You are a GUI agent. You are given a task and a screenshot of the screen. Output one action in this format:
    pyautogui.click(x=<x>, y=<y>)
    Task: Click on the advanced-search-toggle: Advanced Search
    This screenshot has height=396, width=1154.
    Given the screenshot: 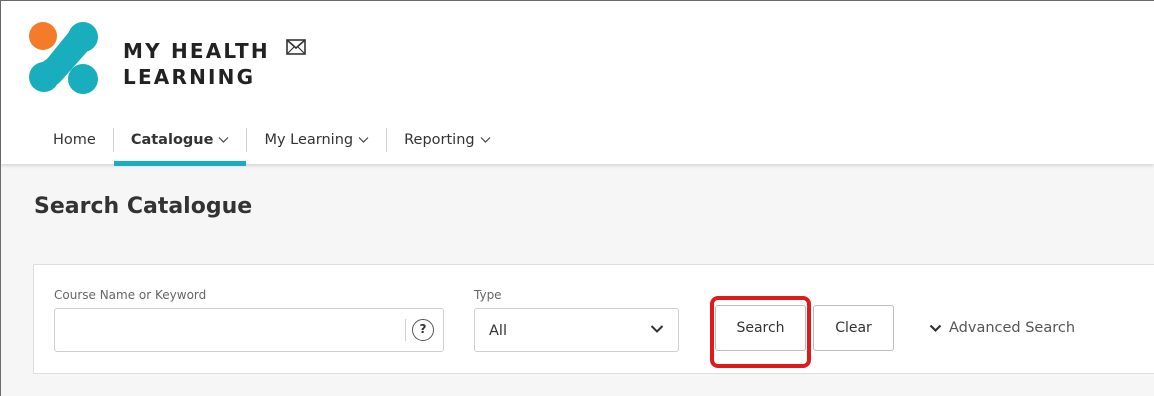 What is the action you would take?
    pyautogui.click(x=1002, y=328)
    